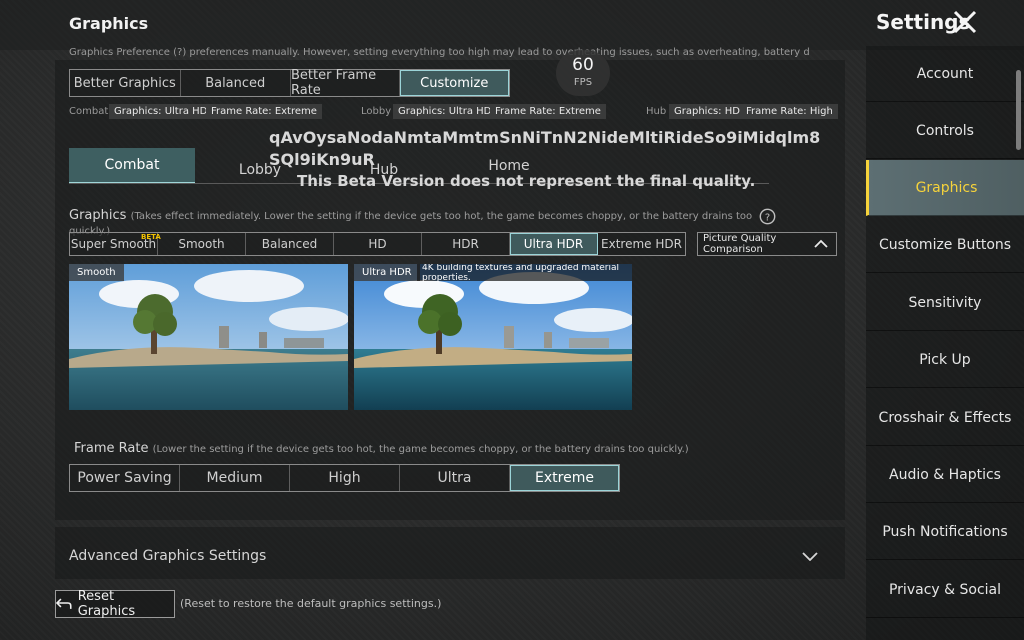 The width and height of the screenshot is (1024, 640). What do you see at coordinates (161, 111) in the screenshot?
I see `summary-combat-graphics: Graphics: Ultra HD` at bounding box center [161, 111].